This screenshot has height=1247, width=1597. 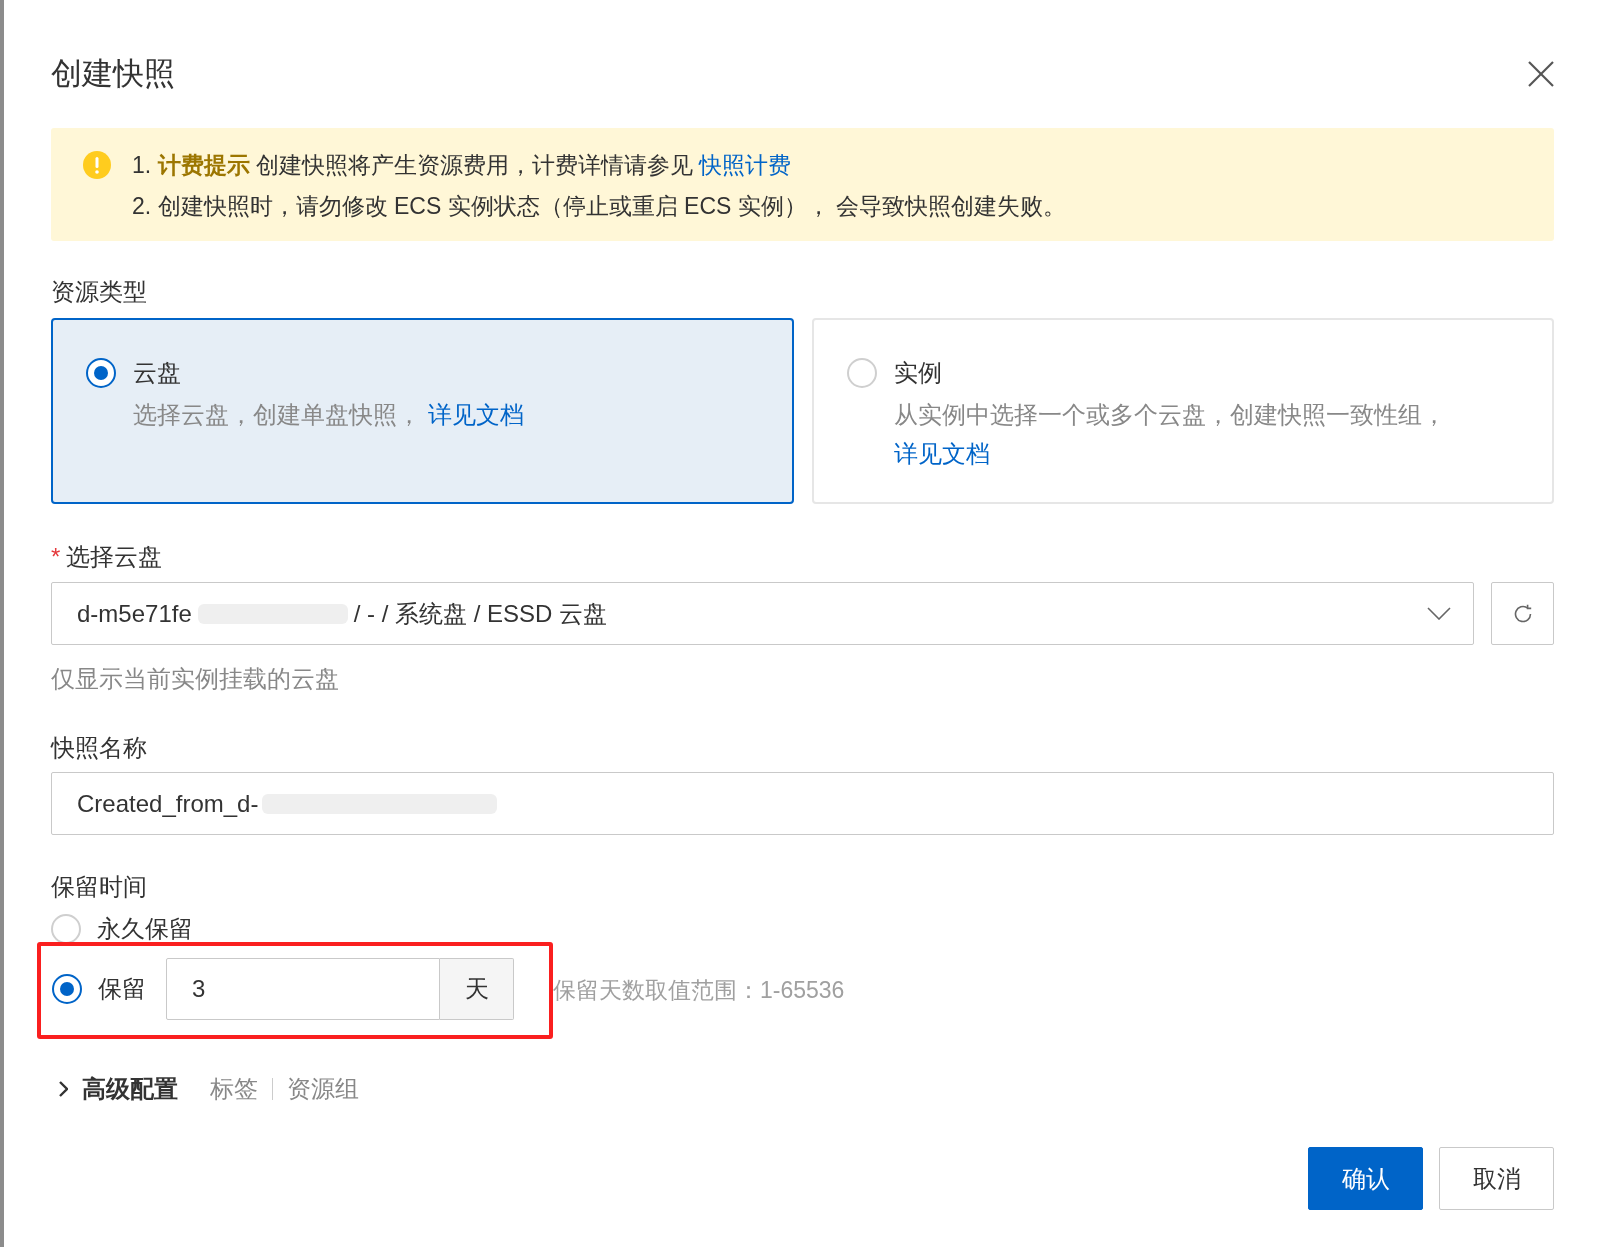 What do you see at coordinates (303, 989) in the screenshot?
I see `days-input: 3` at bounding box center [303, 989].